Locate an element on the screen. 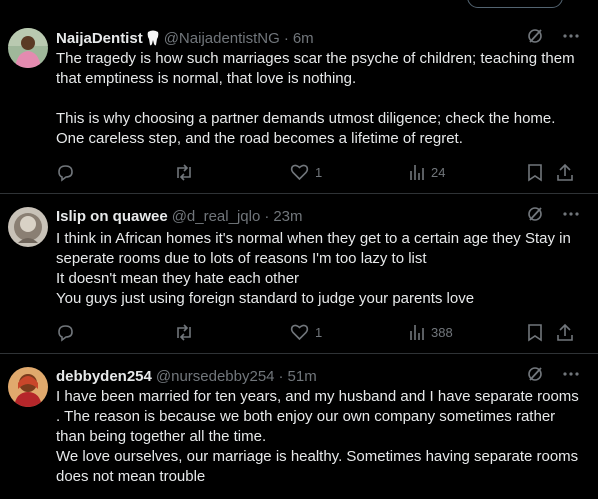  views-button: 24 is located at coordinates (427, 172).